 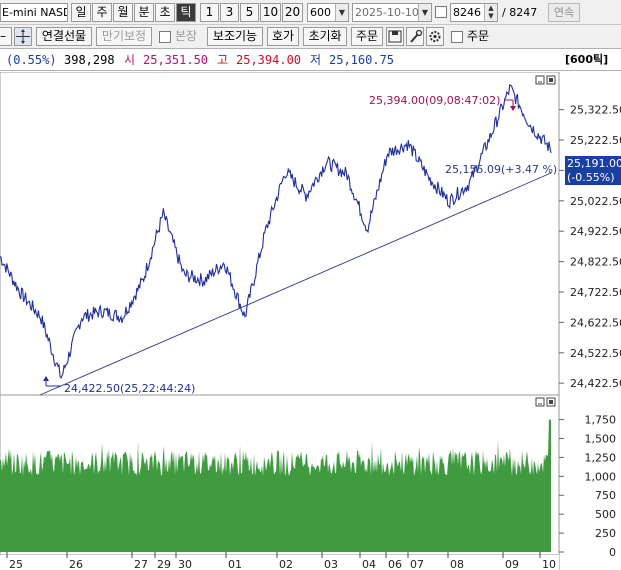 I want to click on volume-tick-label: 0, so click(x=612, y=552).